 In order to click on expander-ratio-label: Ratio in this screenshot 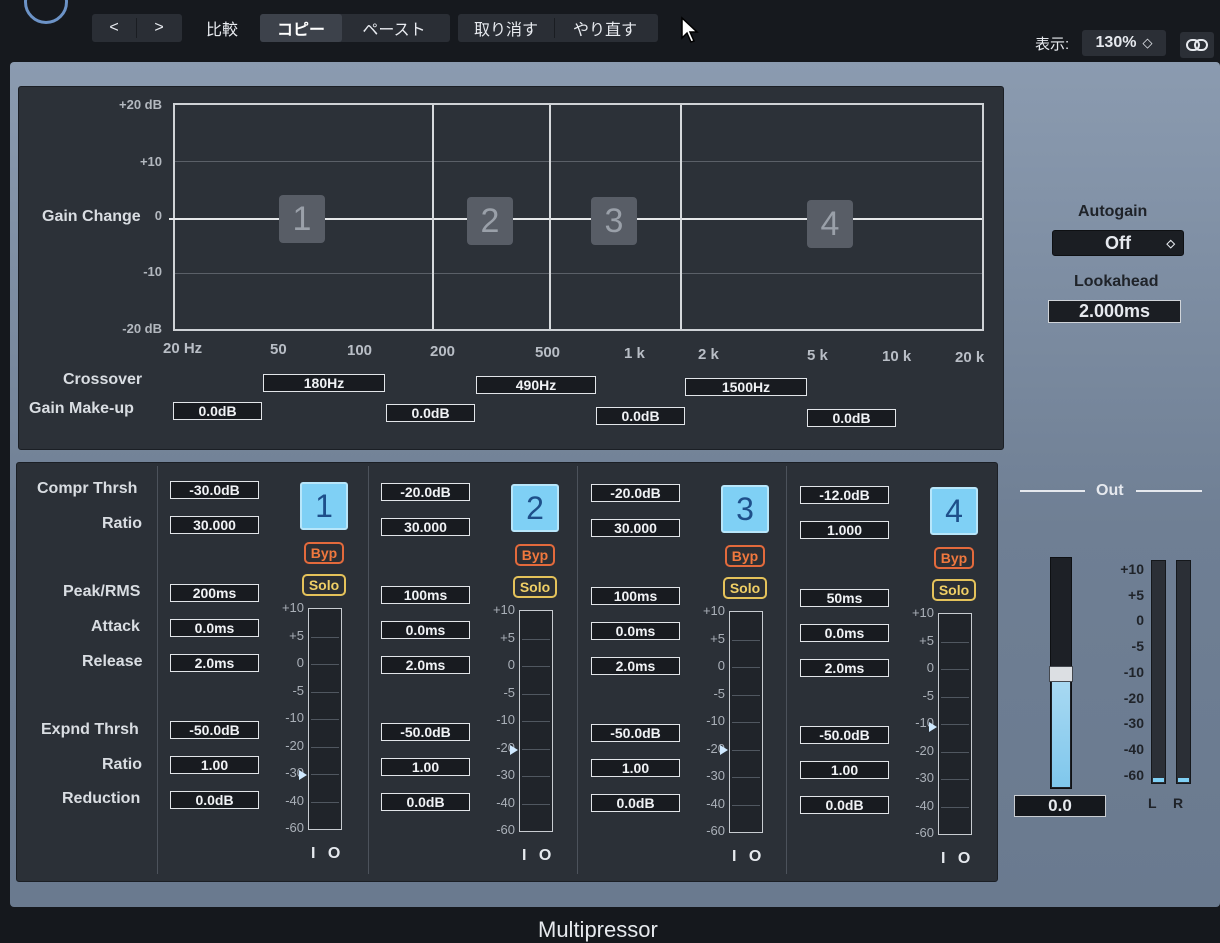, I will do `click(122, 764)`.